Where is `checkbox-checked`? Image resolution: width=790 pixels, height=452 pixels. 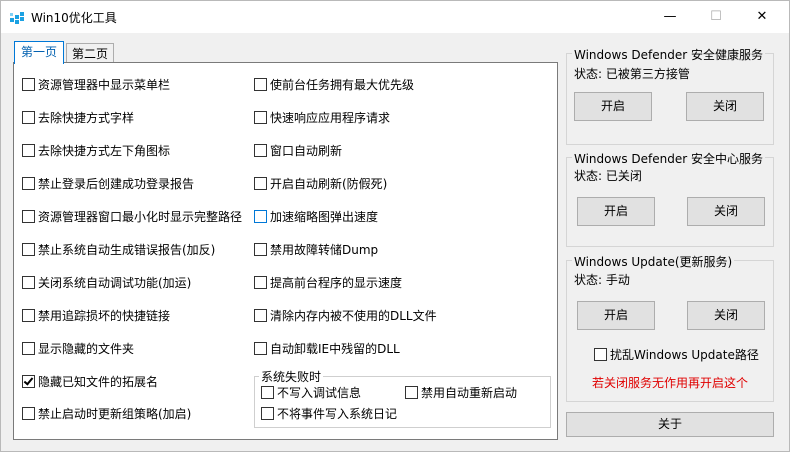 checkbox-checked is located at coordinates (28, 381).